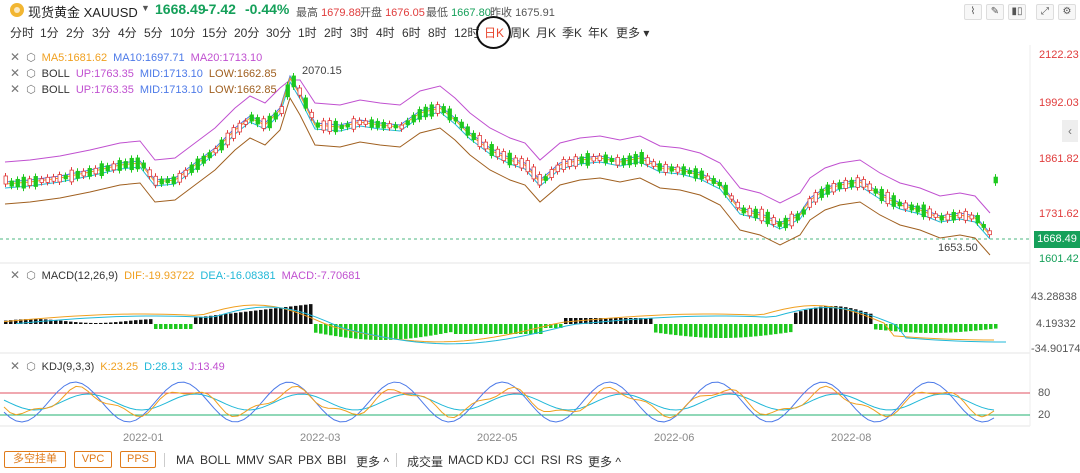 The width and height of the screenshot is (1080, 473). I want to click on date-tick: 2022-03, so click(320, 438).